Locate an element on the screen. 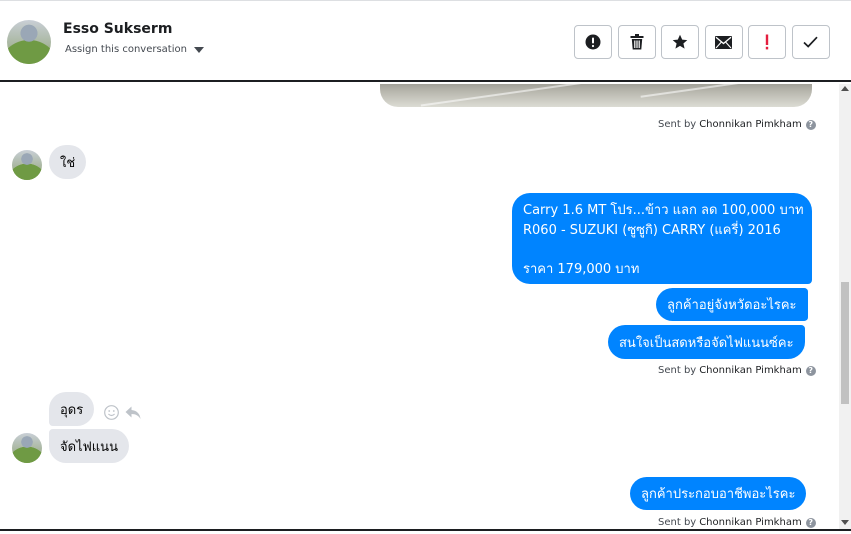  incoming-message: จัดไฟแนน is located at coordinates (89, 446).